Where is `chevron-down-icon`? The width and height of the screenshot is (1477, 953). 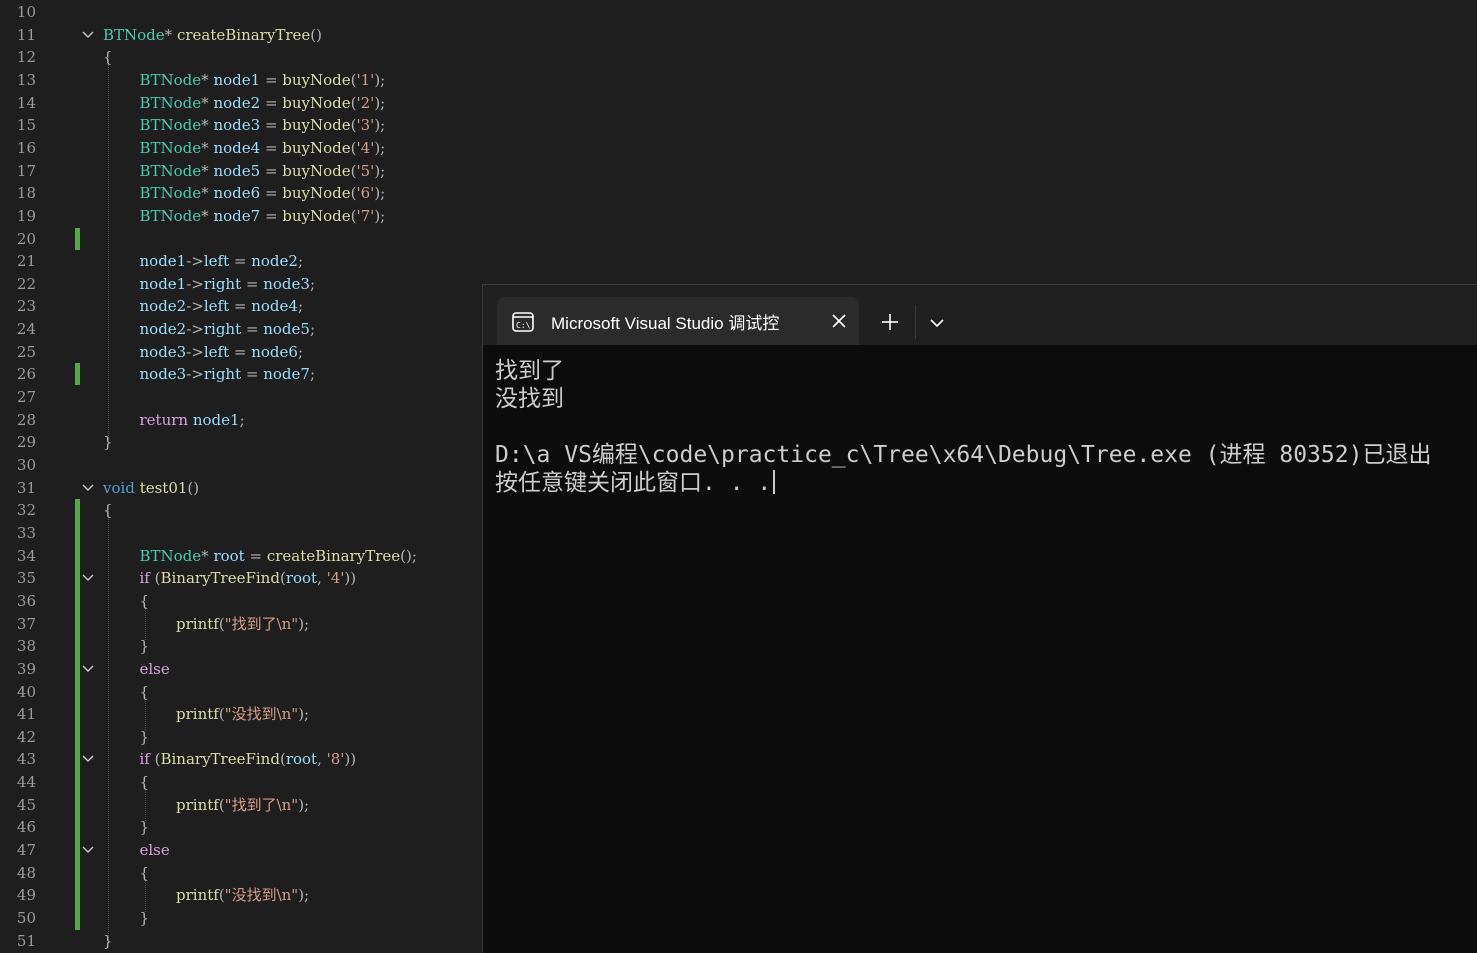
chevron-down-icon is located at coordinates (937, 322).